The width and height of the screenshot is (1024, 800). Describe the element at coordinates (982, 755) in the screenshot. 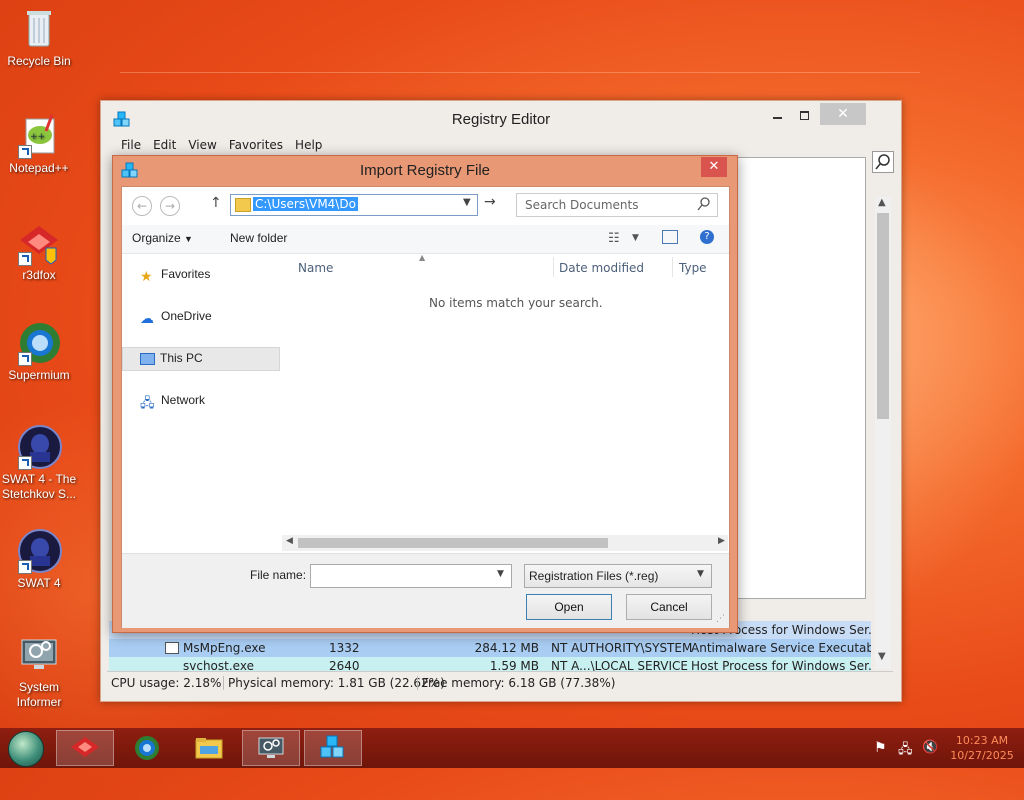

I see `clock-date: 10/27/2025` at that location.